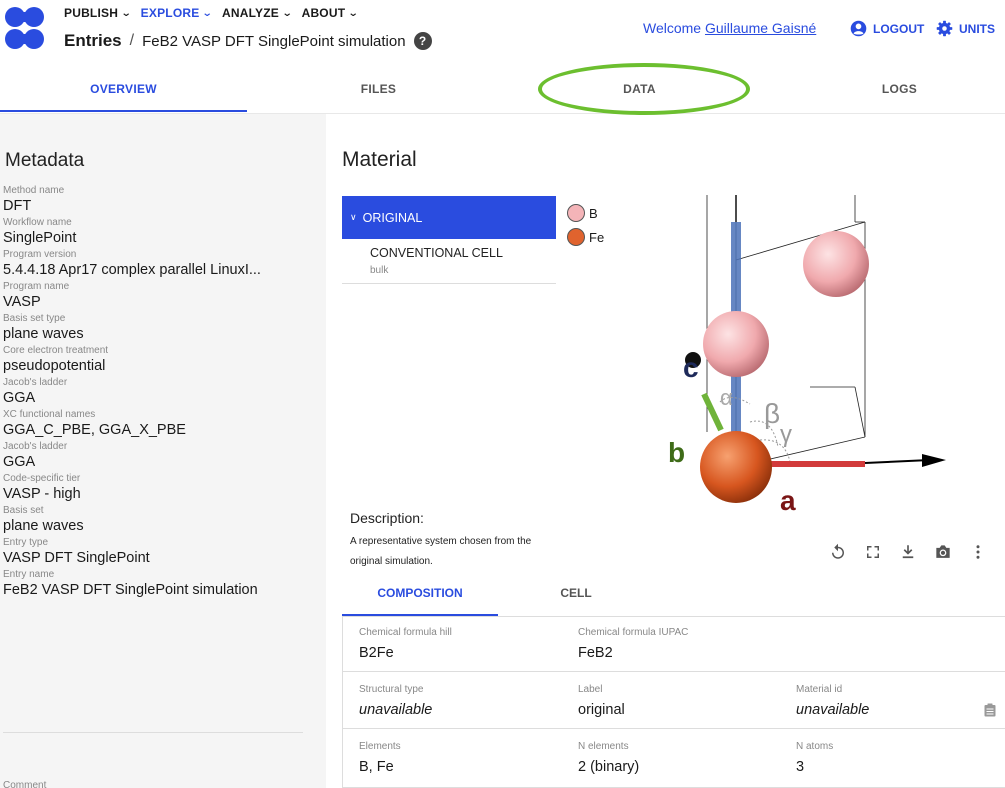  I want to click on legend-item-fe: Fe, so click(585, 237).